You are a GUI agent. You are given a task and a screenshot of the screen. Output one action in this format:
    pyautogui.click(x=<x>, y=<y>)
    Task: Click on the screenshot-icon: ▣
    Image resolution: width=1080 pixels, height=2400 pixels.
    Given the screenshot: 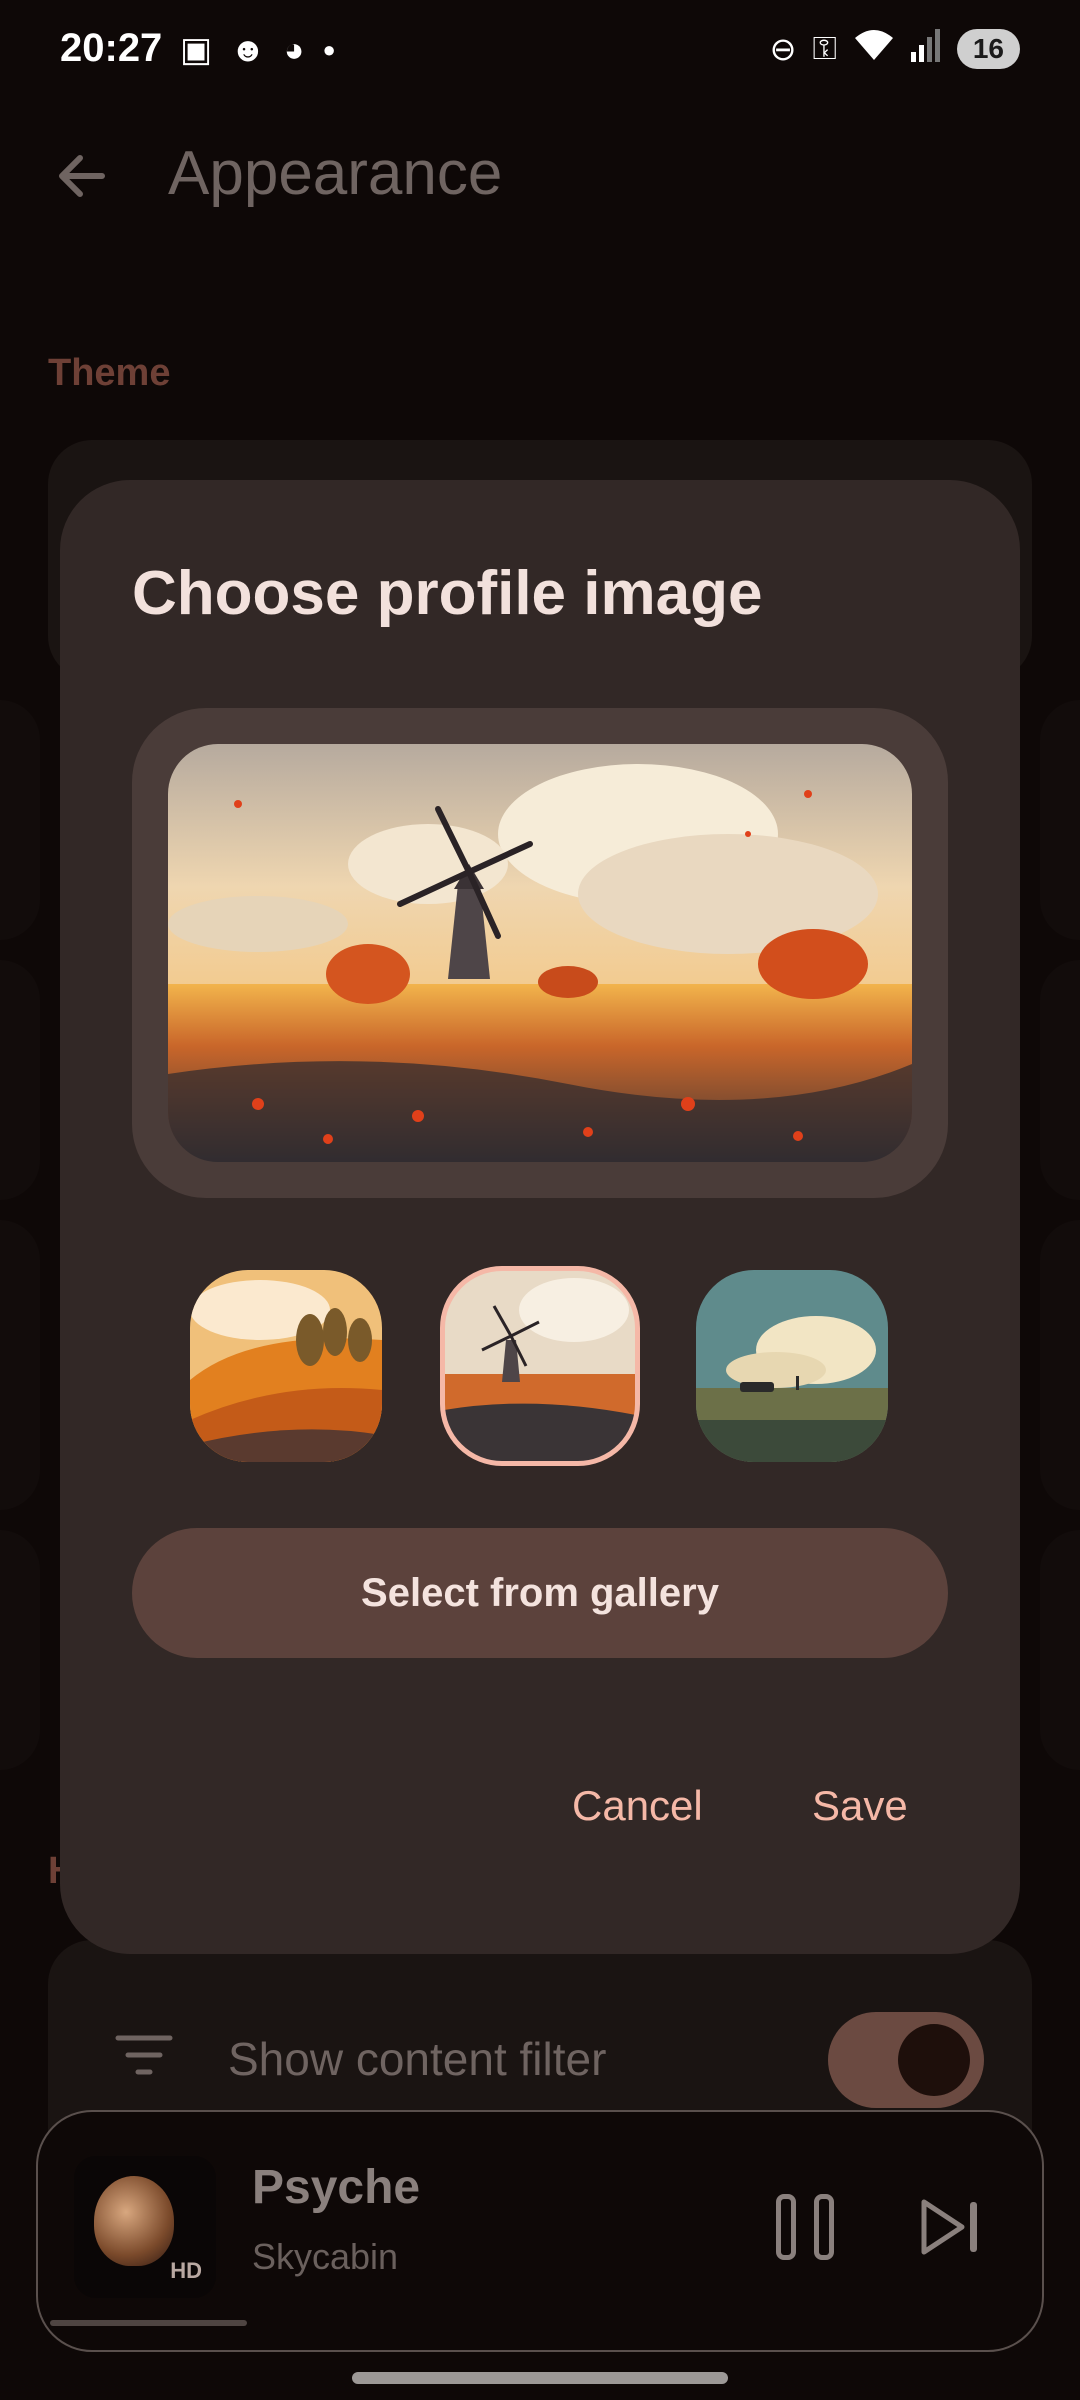 What is the action you would take?
    pyautogui.click(x=196, y=50)
    